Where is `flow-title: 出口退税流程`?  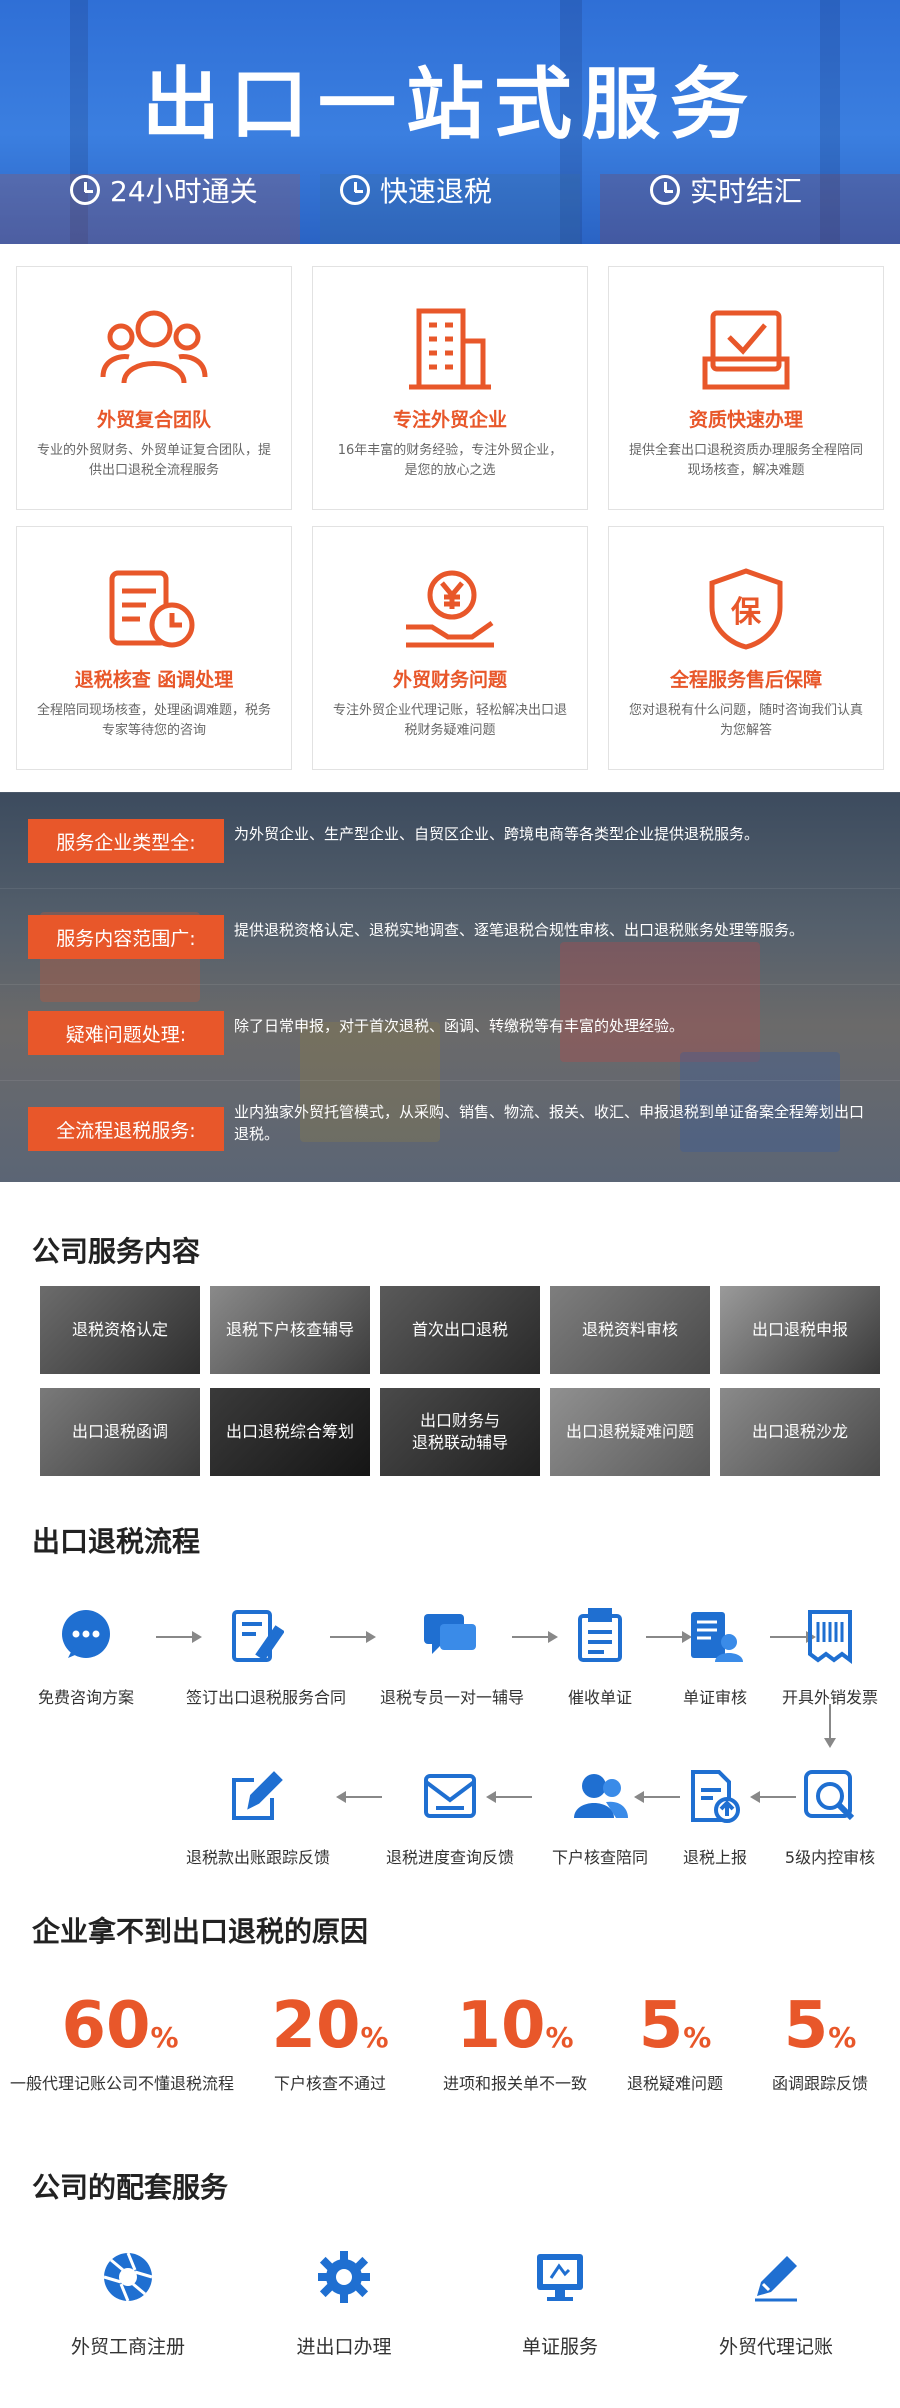 flow-title: 出口退税流程 is located at coordinates (116, 1541).